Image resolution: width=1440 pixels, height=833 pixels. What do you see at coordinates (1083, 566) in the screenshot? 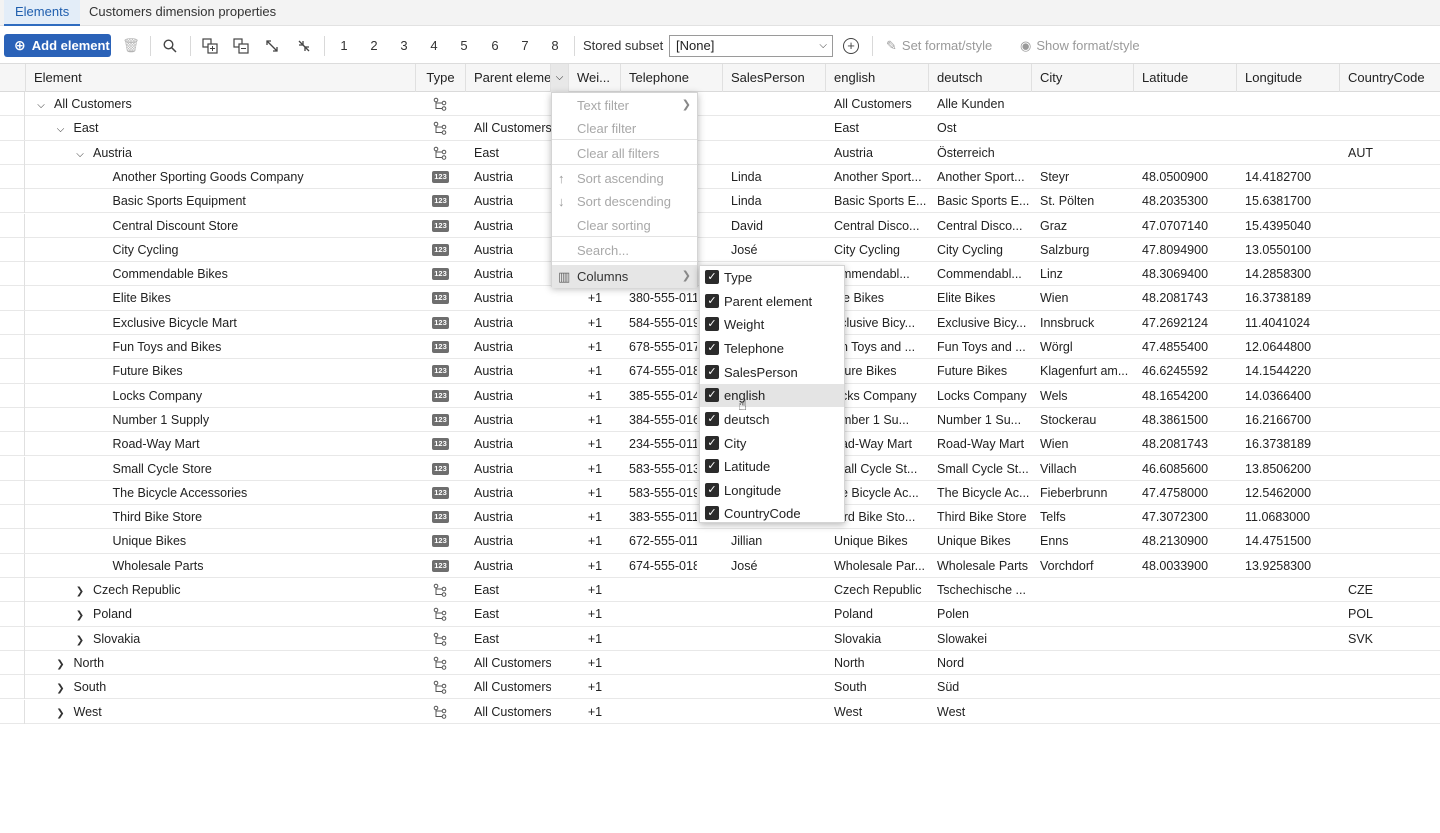
I see `cell-city: Vorchdorf` at bounding box center [1083, 566].